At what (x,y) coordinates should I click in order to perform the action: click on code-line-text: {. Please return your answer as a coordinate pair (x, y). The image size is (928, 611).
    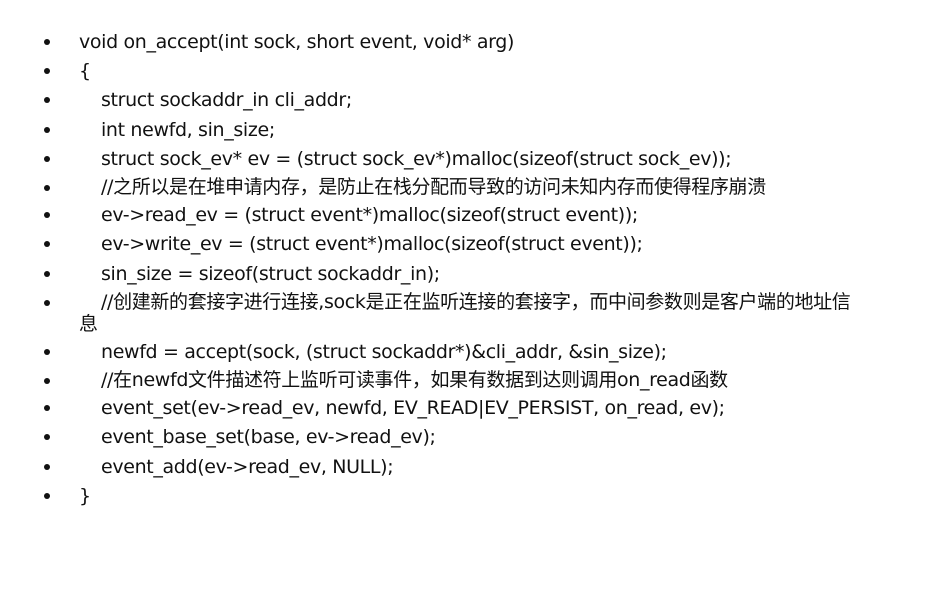
    Looking at the image, I should click on (85, 71).